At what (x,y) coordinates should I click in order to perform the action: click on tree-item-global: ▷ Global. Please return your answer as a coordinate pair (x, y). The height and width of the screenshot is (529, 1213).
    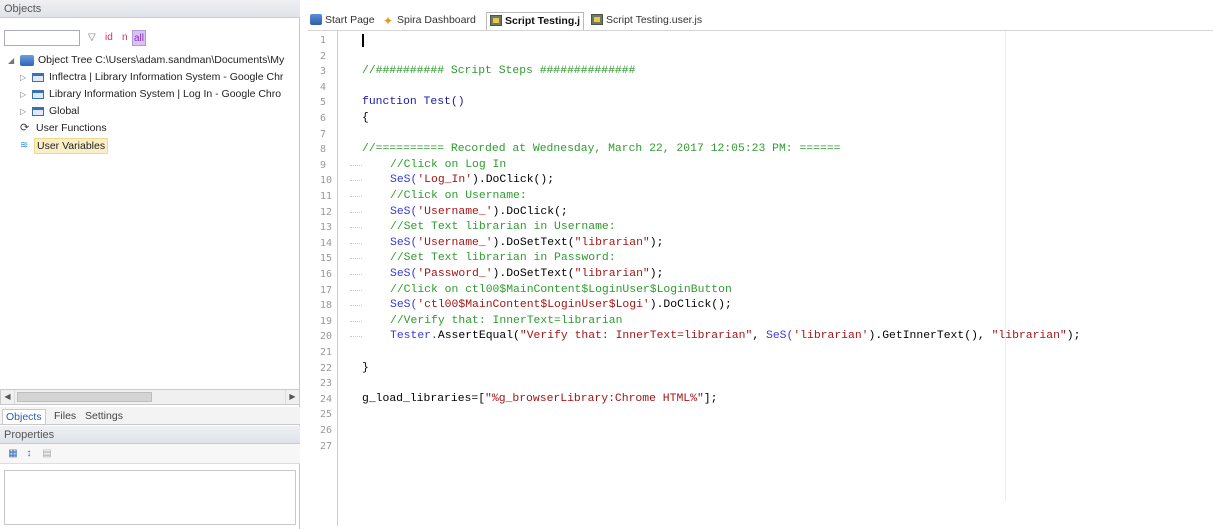
    Looking at the image, I should click on (152, 111).